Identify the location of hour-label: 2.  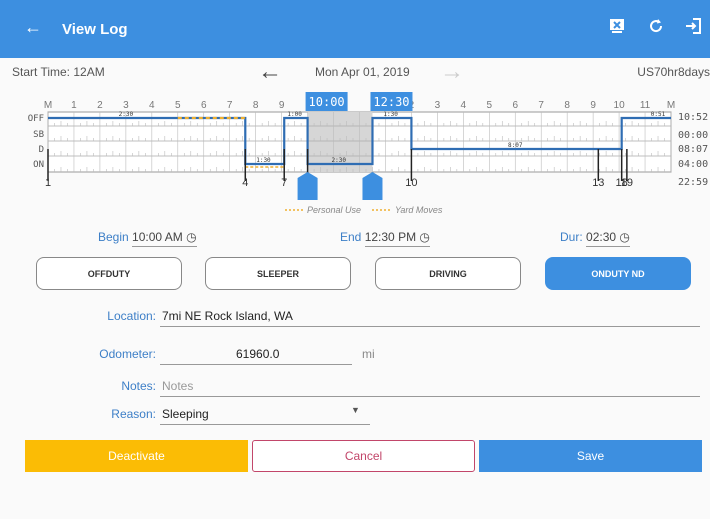
(100, 105).